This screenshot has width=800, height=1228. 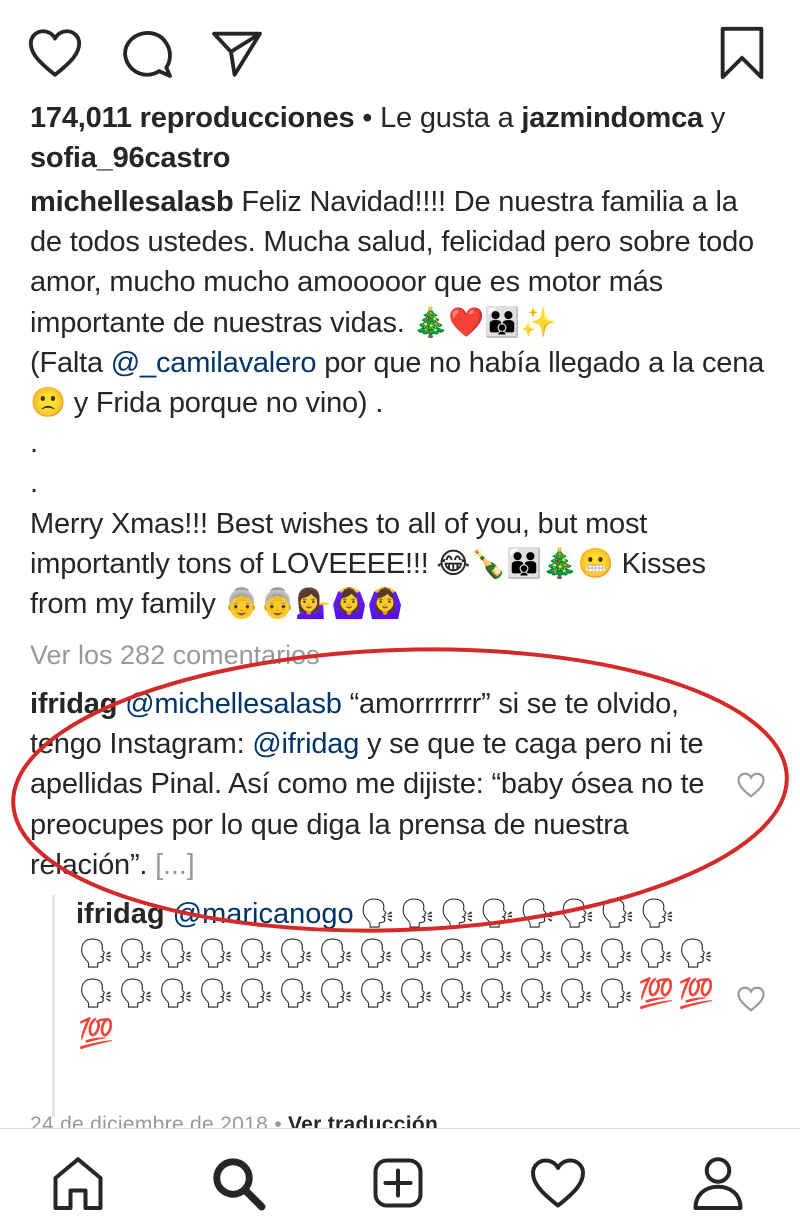 I want to click on more-link: [...], so click(x=174, y=865).